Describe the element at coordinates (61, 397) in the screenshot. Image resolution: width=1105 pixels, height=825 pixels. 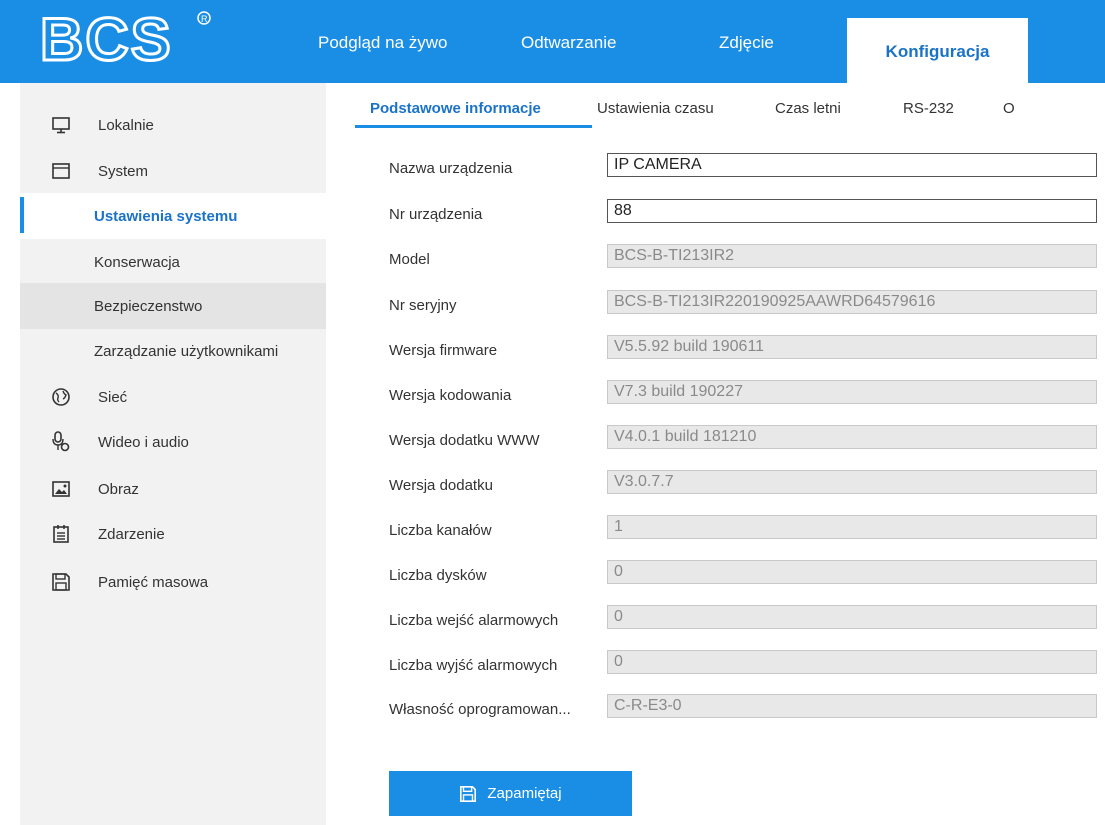
I see `globe-icon` at that location.